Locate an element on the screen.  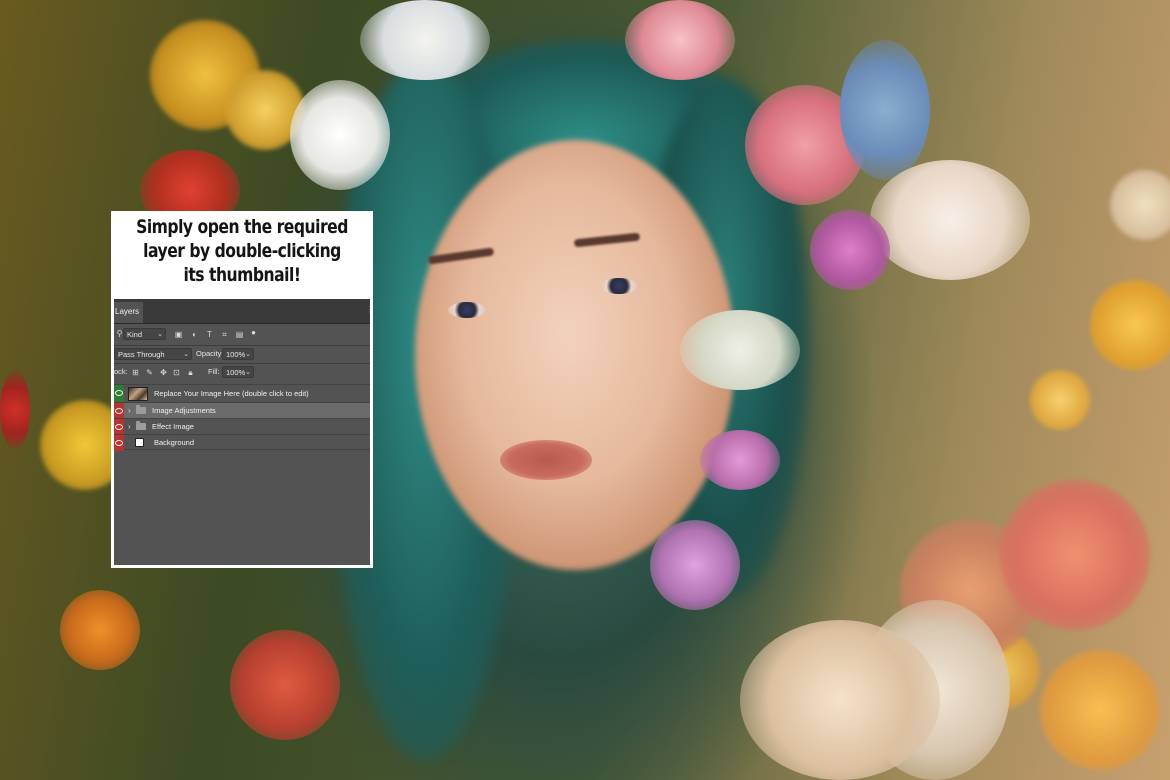
shoulder is located at coordinates (840, 700).